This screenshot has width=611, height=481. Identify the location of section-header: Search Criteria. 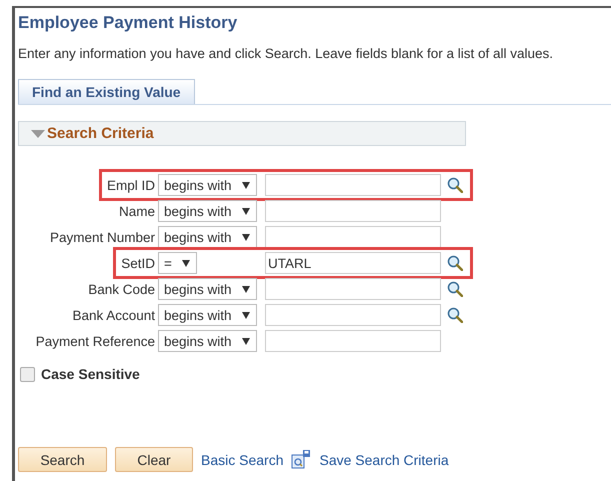
(242, 133).